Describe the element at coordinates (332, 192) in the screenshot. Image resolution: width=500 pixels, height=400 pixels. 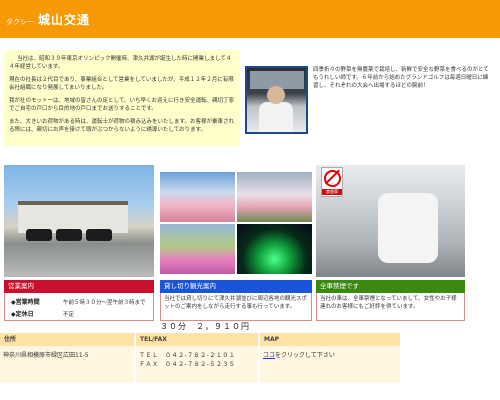
I see `no-smoking-sign-label: 禁煙車` at that location.